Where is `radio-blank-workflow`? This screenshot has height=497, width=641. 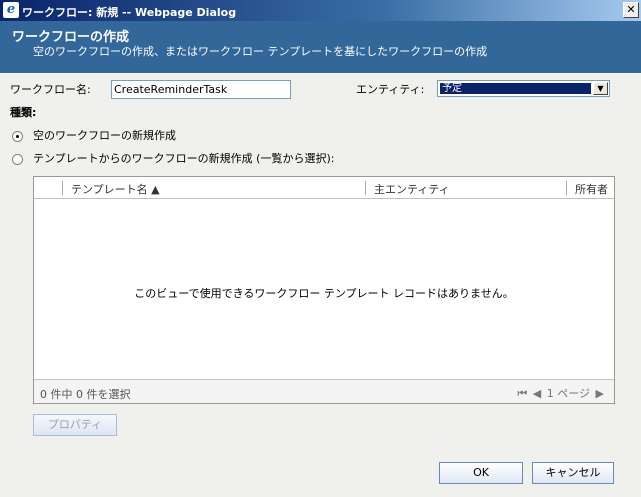 radio-blank-workflow is located at coordinates (17, 136).